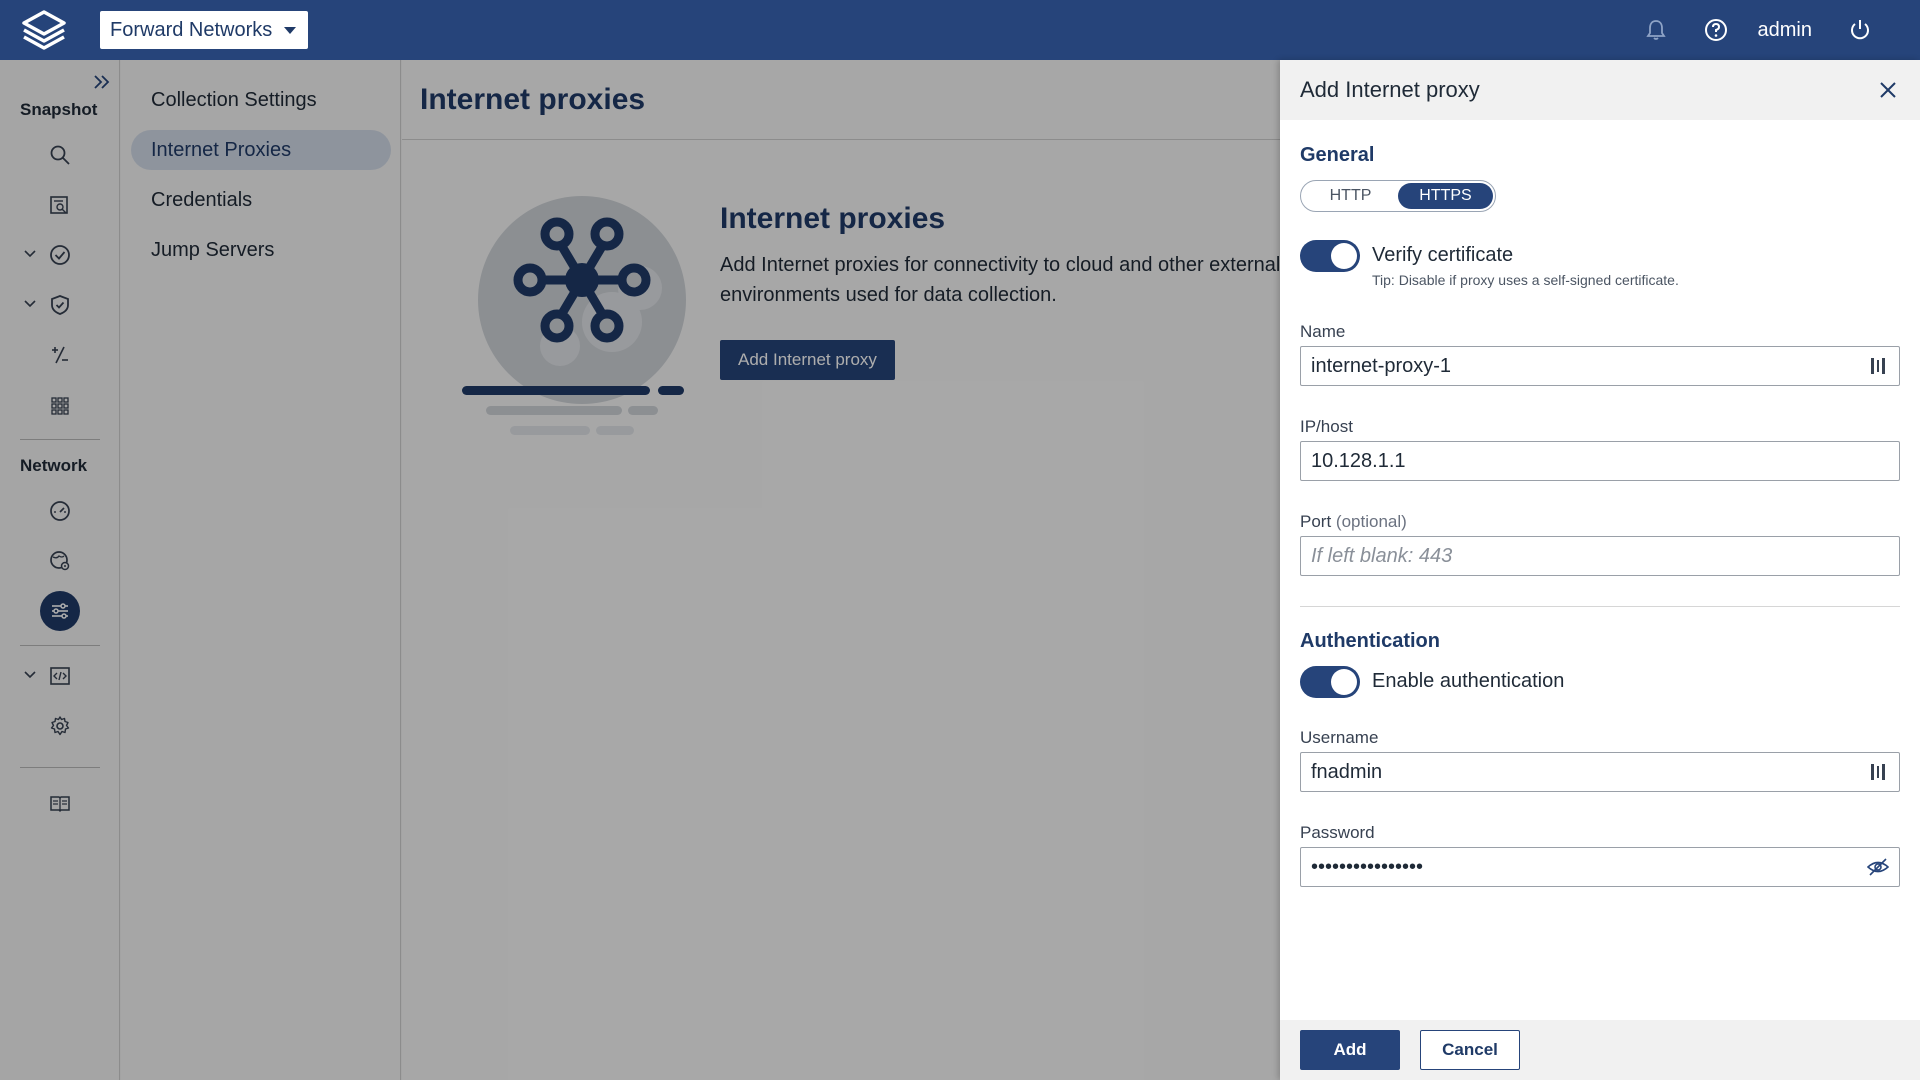 The image size is (1920, 1080). What do you see at coordinates (1443, 255) in the screenshot?
I see `verify-certificate-label: Verify certificate` at bounding box center [1443, 255].